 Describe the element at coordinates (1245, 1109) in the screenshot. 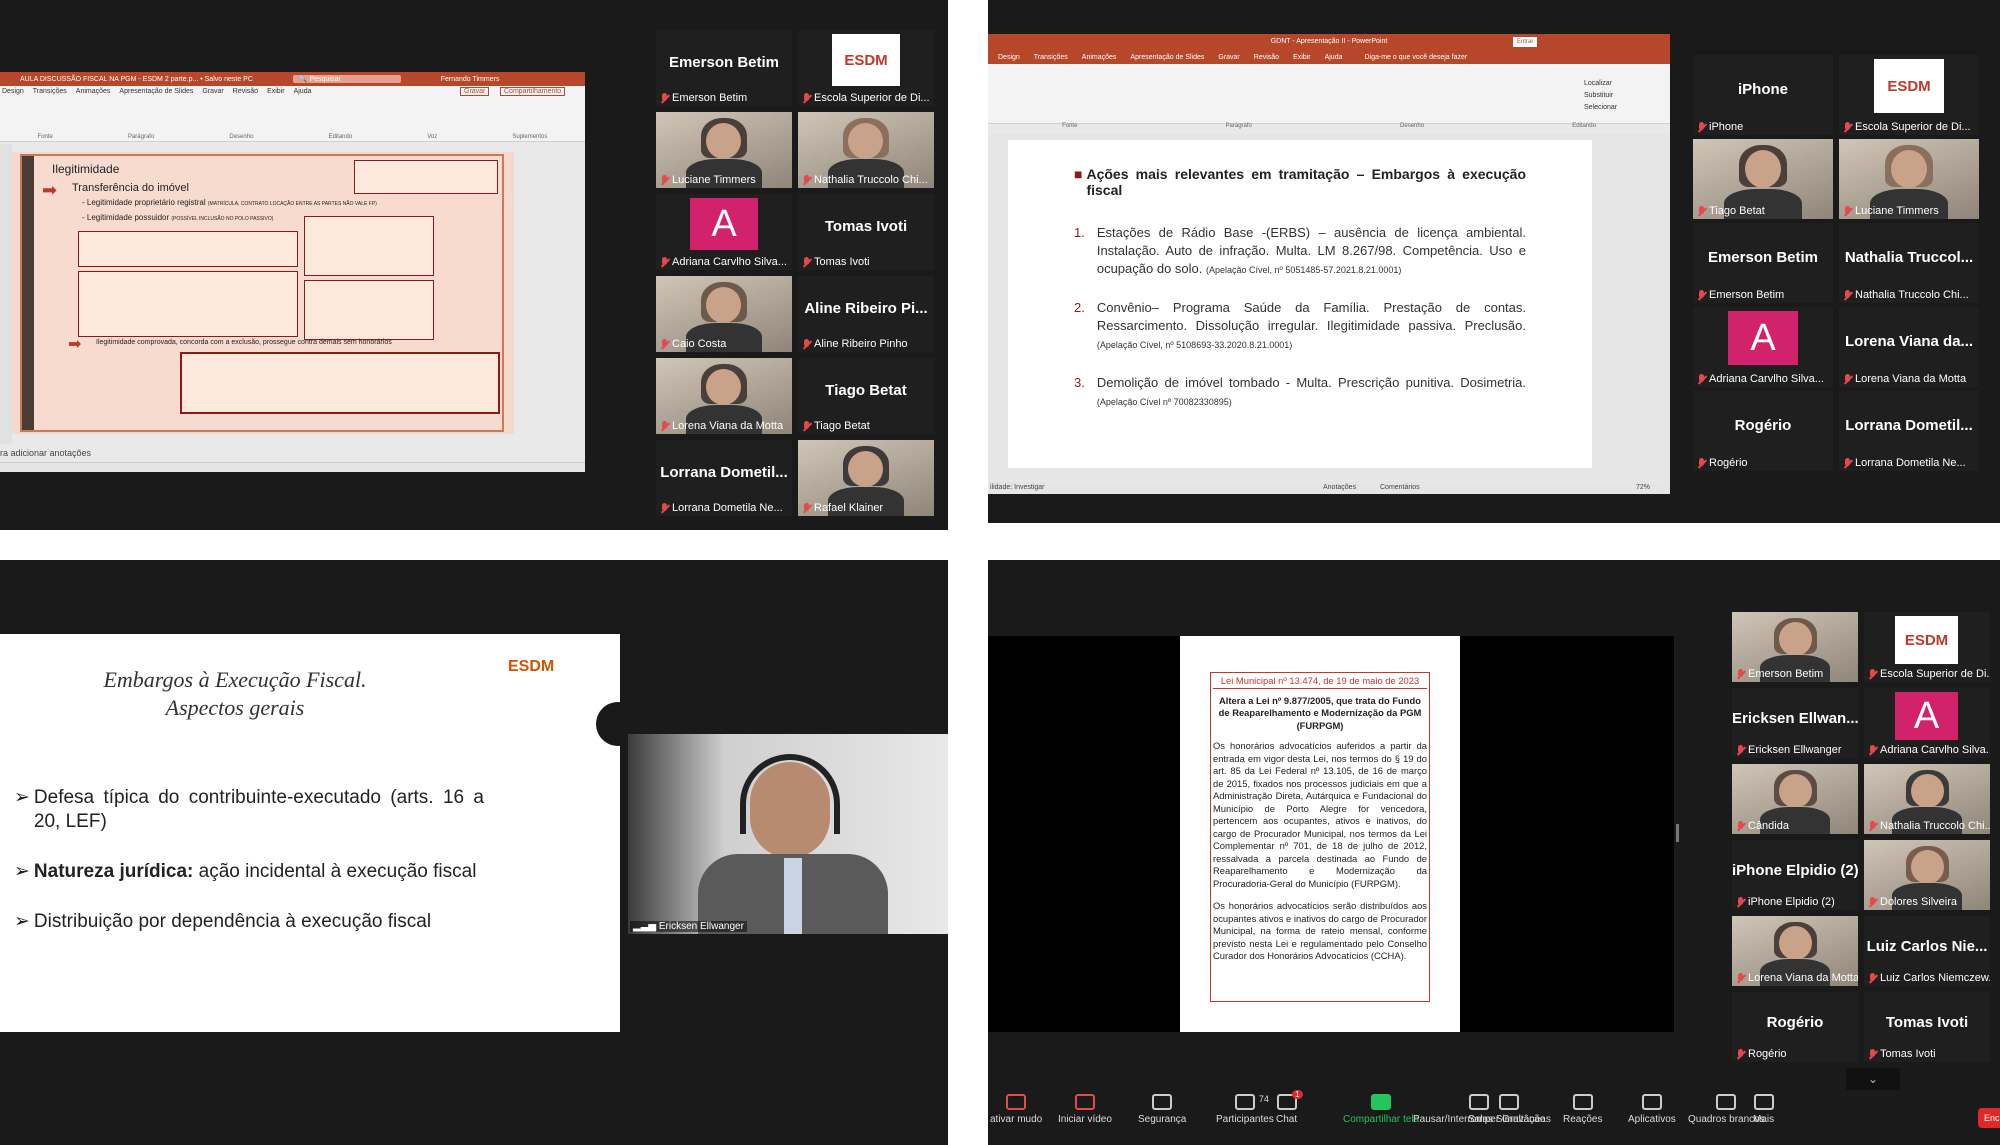

I see `toolbar-button: 74 Participantes` at that location.